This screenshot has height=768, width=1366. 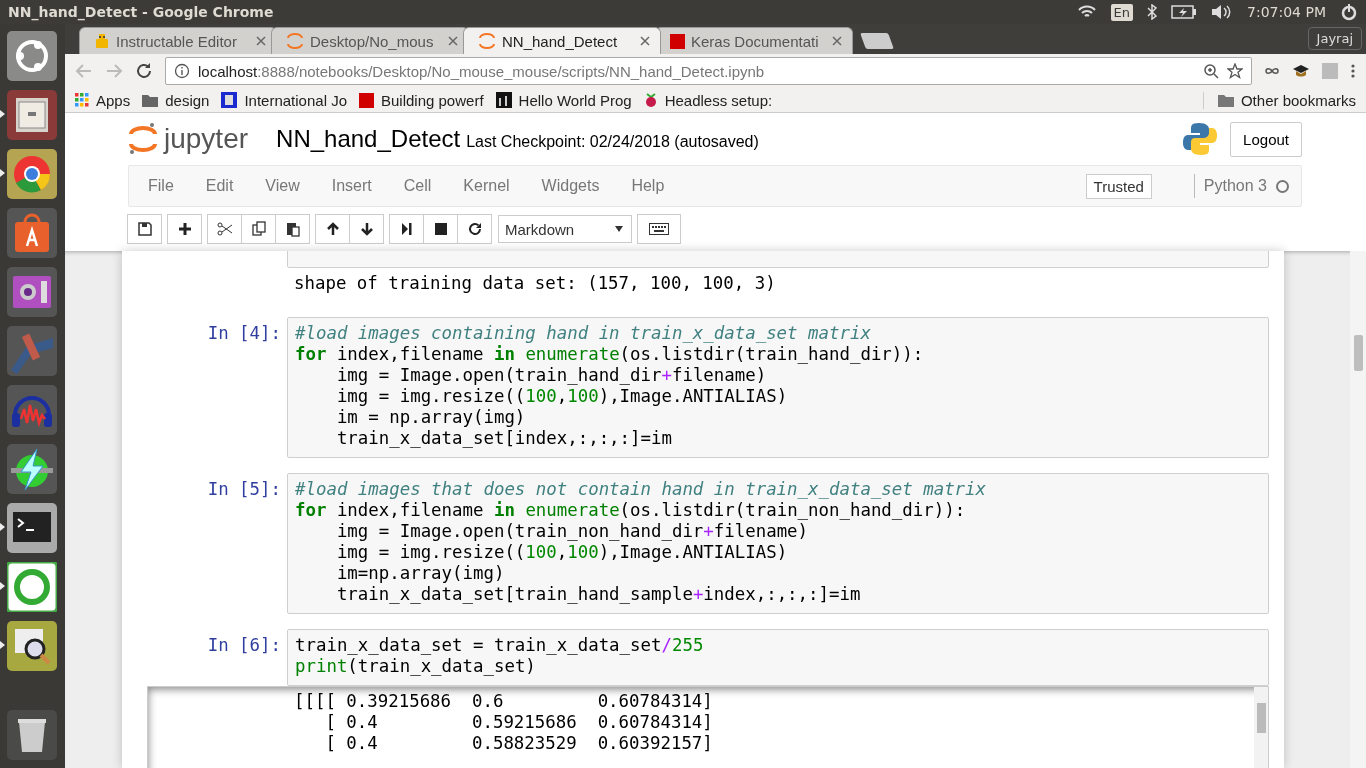 I want to click on save-icon, so click(x=144, y=229).